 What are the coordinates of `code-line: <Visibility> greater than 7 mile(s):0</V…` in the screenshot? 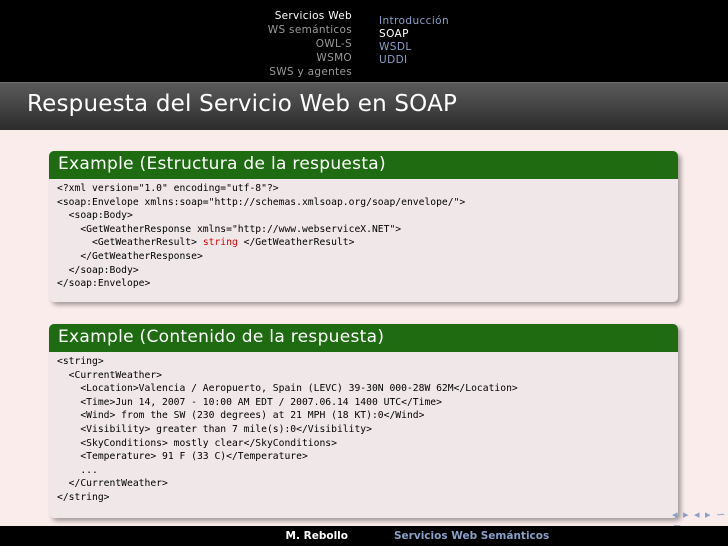 It's located at (214, 429).